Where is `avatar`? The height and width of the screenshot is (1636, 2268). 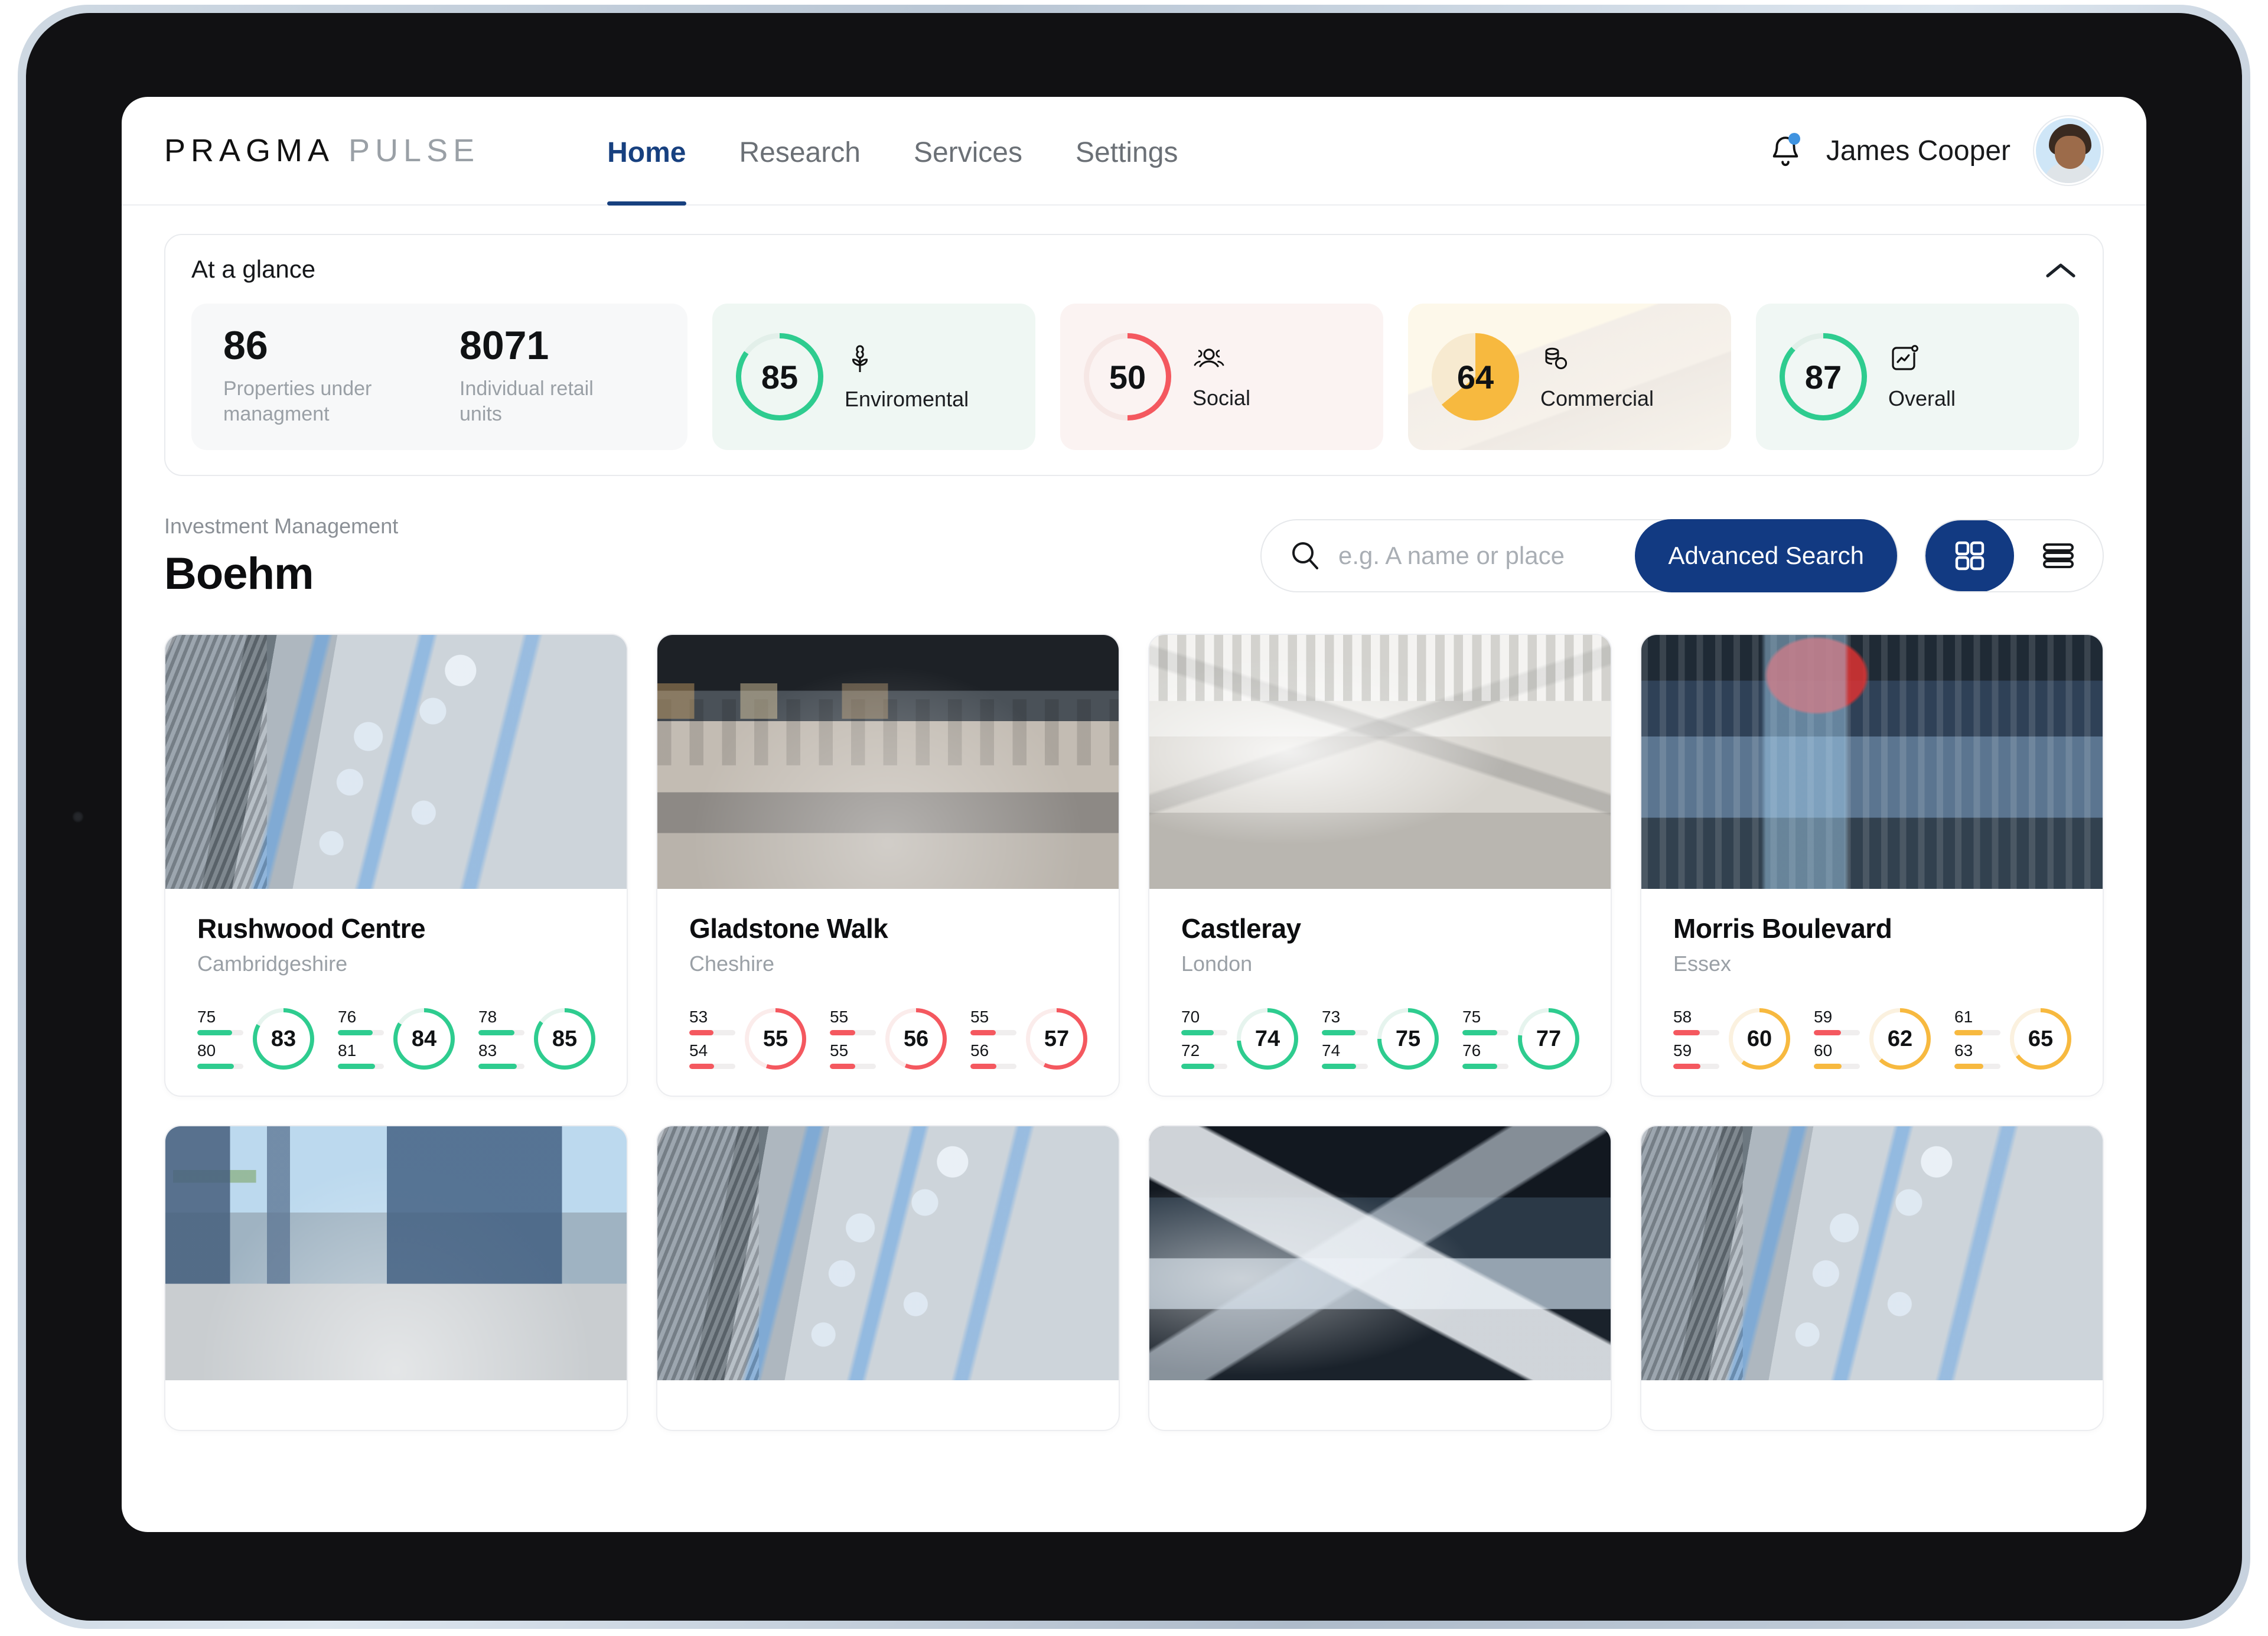 avatar is located at coordinates (2068, 150).